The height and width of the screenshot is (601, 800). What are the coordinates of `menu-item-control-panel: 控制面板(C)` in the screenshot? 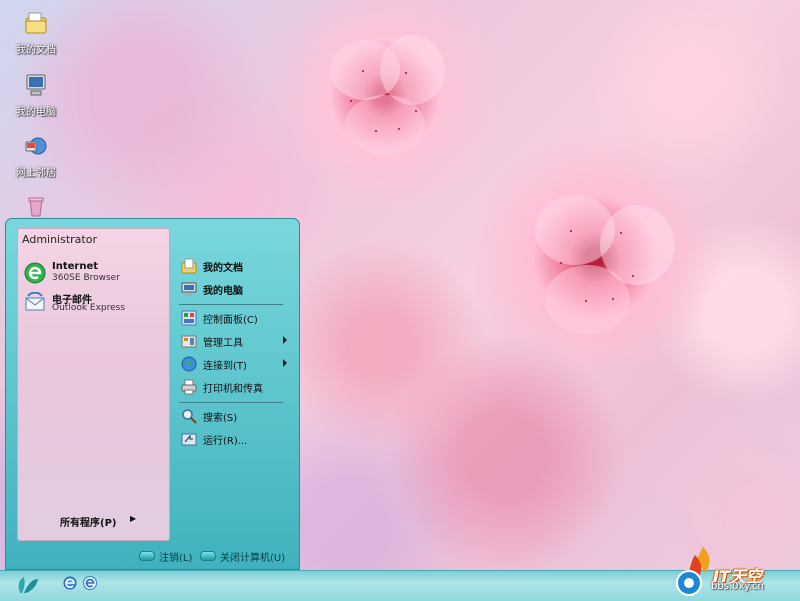 It's located at (232, 318).